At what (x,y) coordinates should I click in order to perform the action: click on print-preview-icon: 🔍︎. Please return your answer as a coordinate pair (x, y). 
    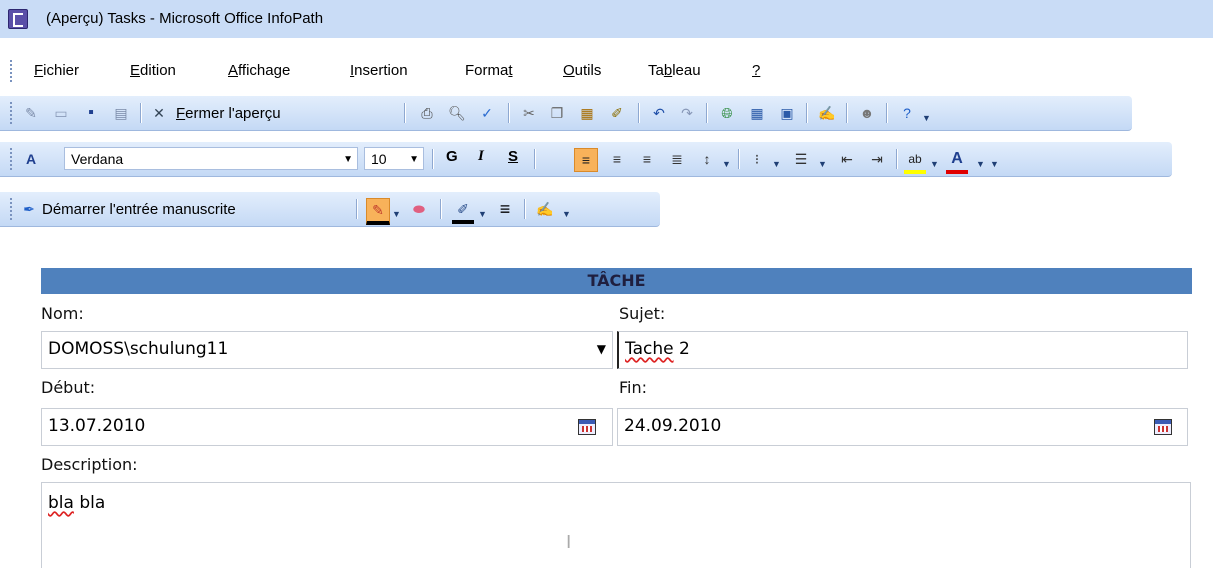
    Looking at the image, I should click on (457, 113).